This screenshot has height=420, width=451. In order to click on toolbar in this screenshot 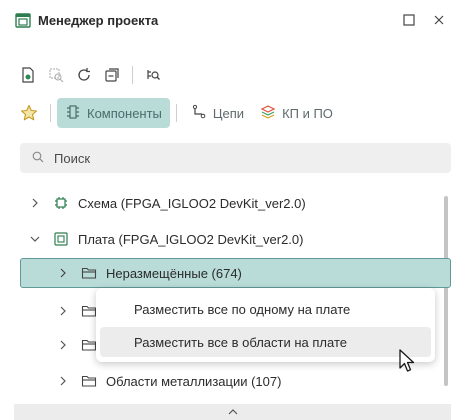, I will do `click(90, 75)`.